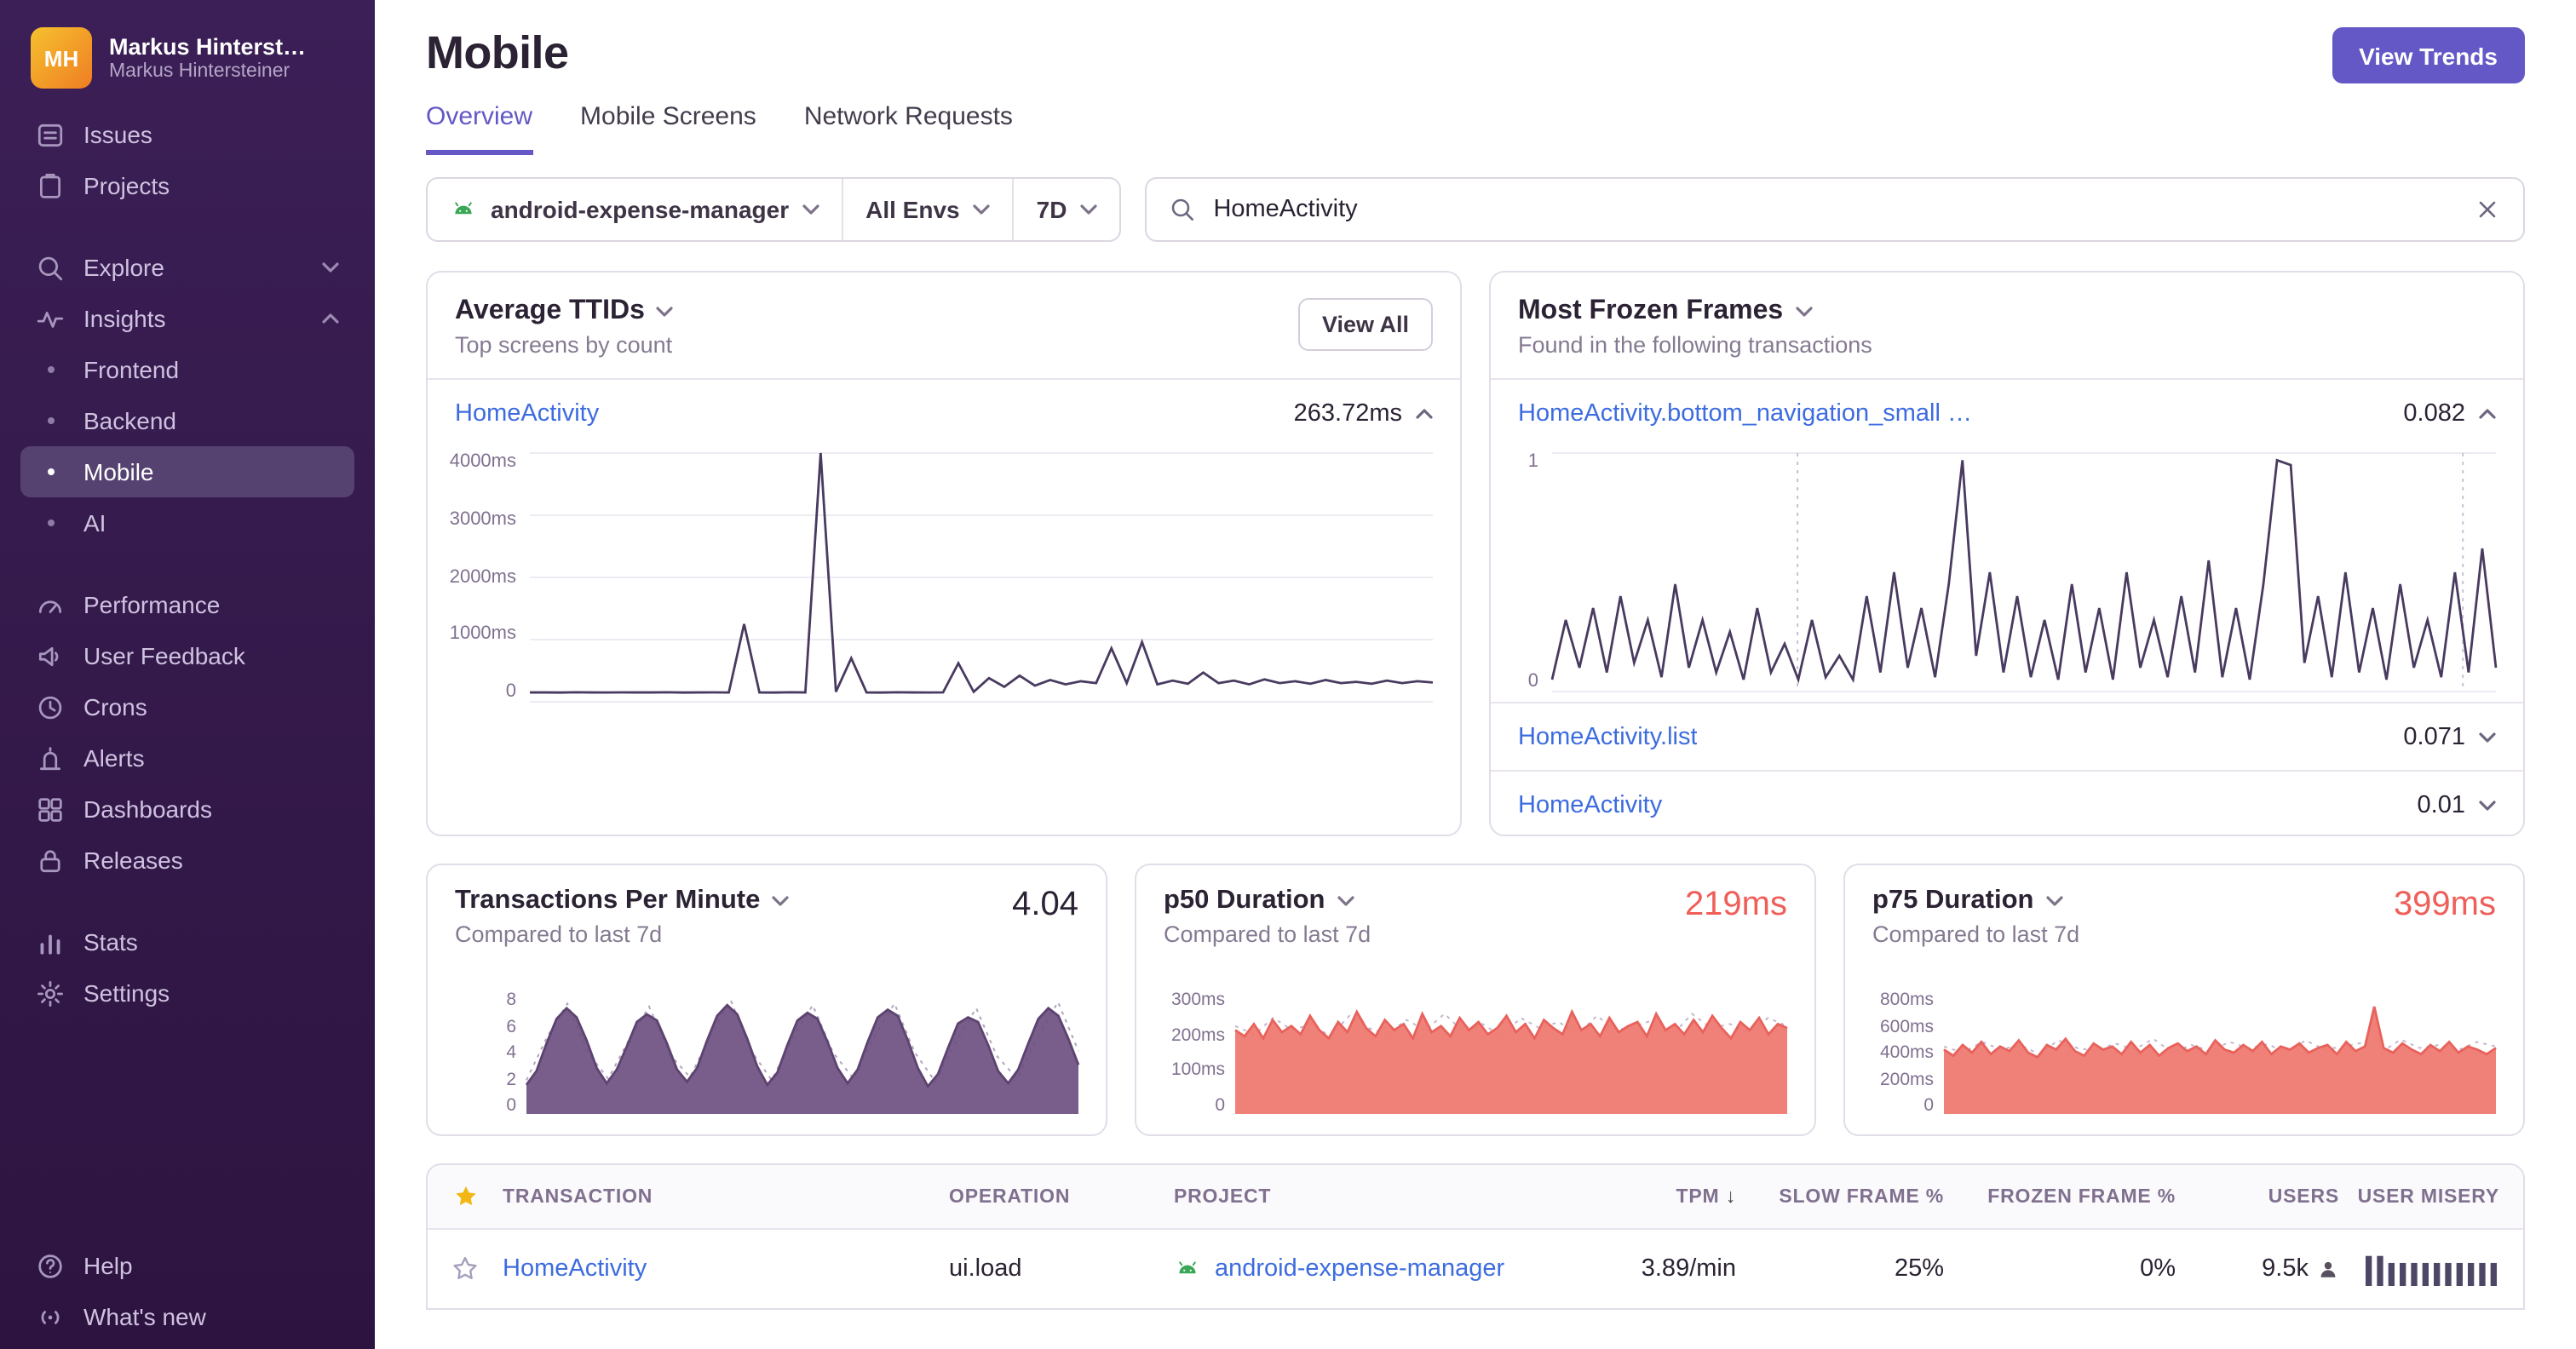  What do you see at coordinates (108, 1265) in the screenshot?
I see `sidebar-item-label: Help` at bounding box center [108, 1265].